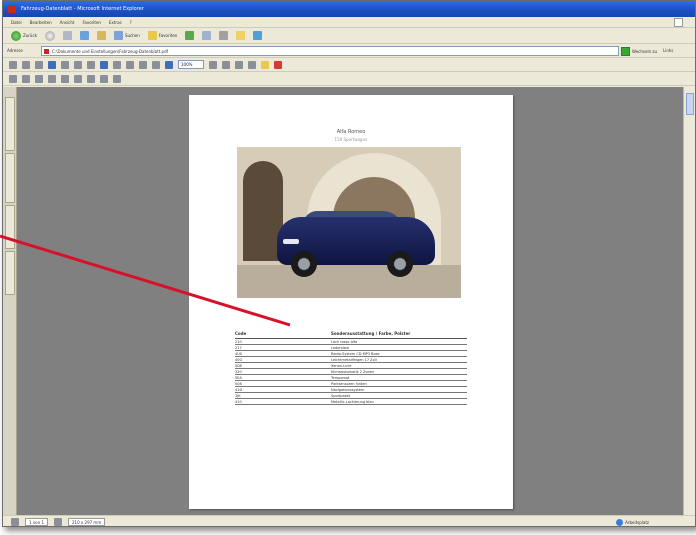 The width and height of the screenshot is (696, 535). I want to click on home-button, so click(101, 35).